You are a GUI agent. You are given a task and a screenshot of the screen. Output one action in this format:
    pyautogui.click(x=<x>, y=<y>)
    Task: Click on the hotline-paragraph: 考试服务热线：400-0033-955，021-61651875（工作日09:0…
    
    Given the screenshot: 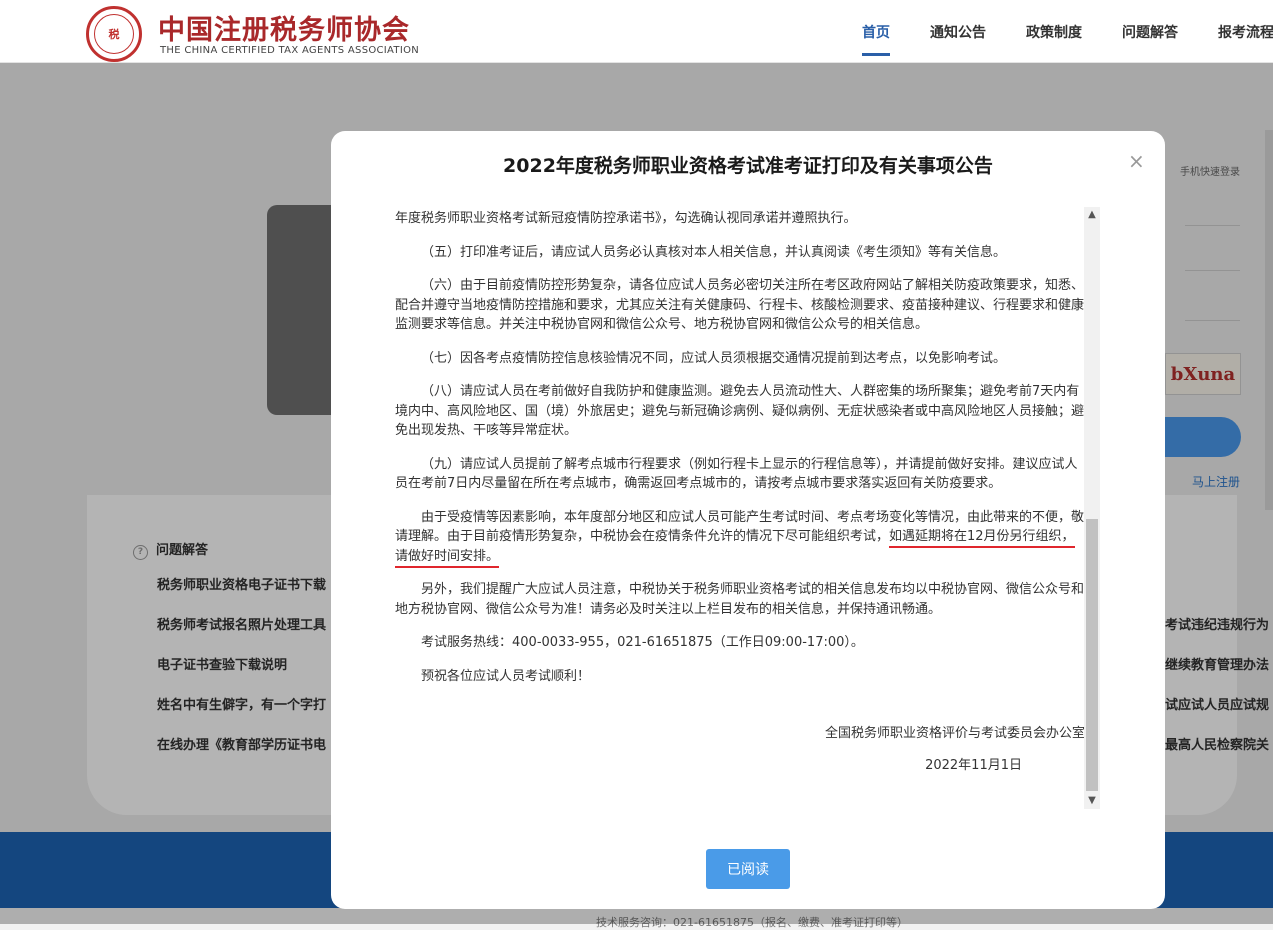 What is the action you would take?
    pyautogui.click(x=642, y=642)
    